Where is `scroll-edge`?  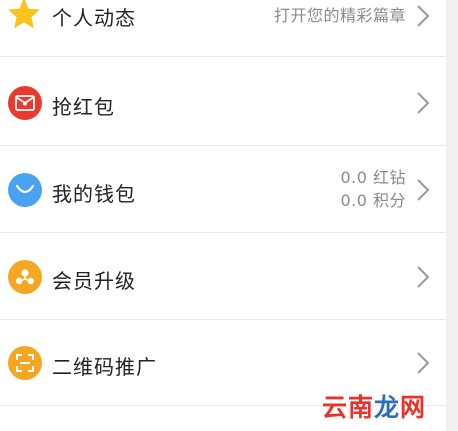 scroll-edge is located at coordinates (452, 215).